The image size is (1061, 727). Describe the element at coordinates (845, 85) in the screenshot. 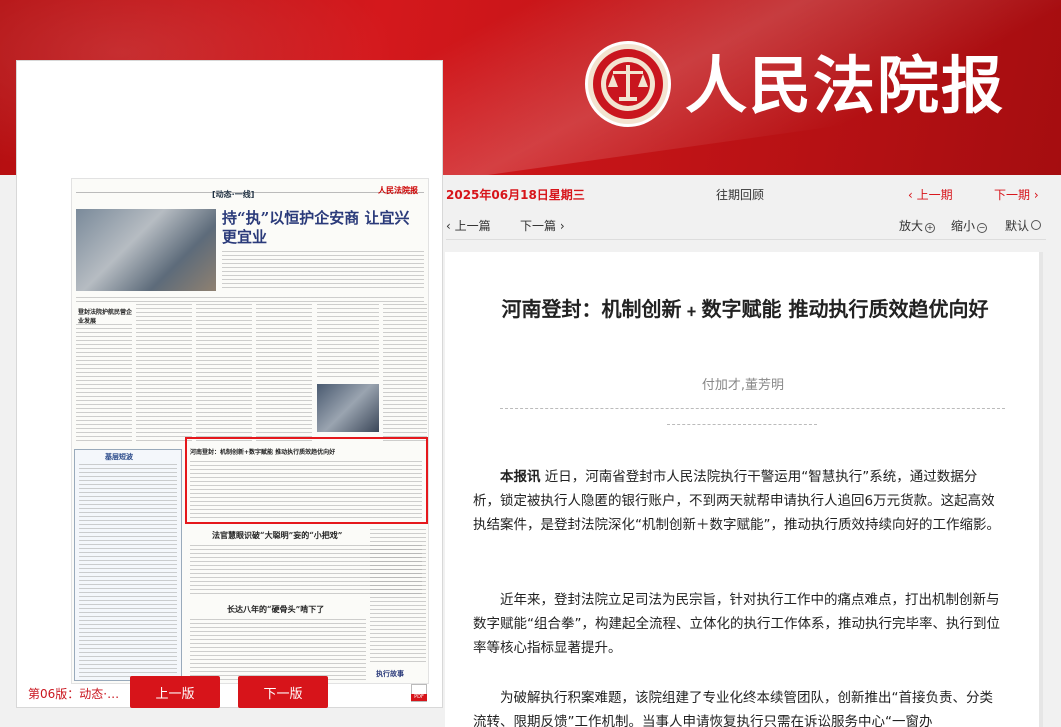

I see `newspaper-logo-text: 人民法院报` at that location.